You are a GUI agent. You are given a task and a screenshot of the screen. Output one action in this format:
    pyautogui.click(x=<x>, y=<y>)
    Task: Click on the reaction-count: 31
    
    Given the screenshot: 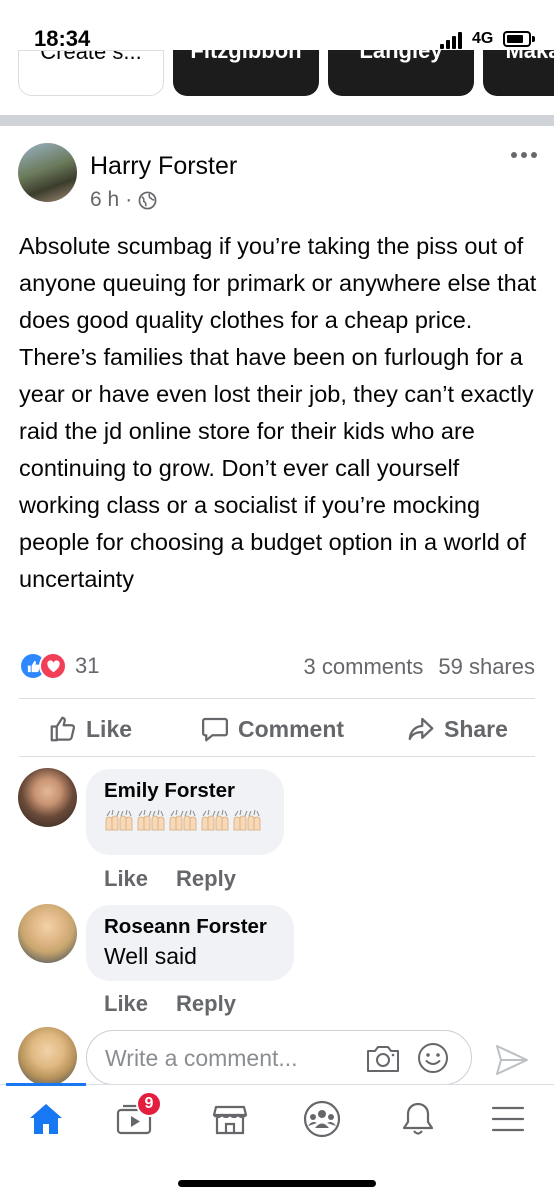 What is the action you would take?
    pyautogui.click(x=87, y=665)
    